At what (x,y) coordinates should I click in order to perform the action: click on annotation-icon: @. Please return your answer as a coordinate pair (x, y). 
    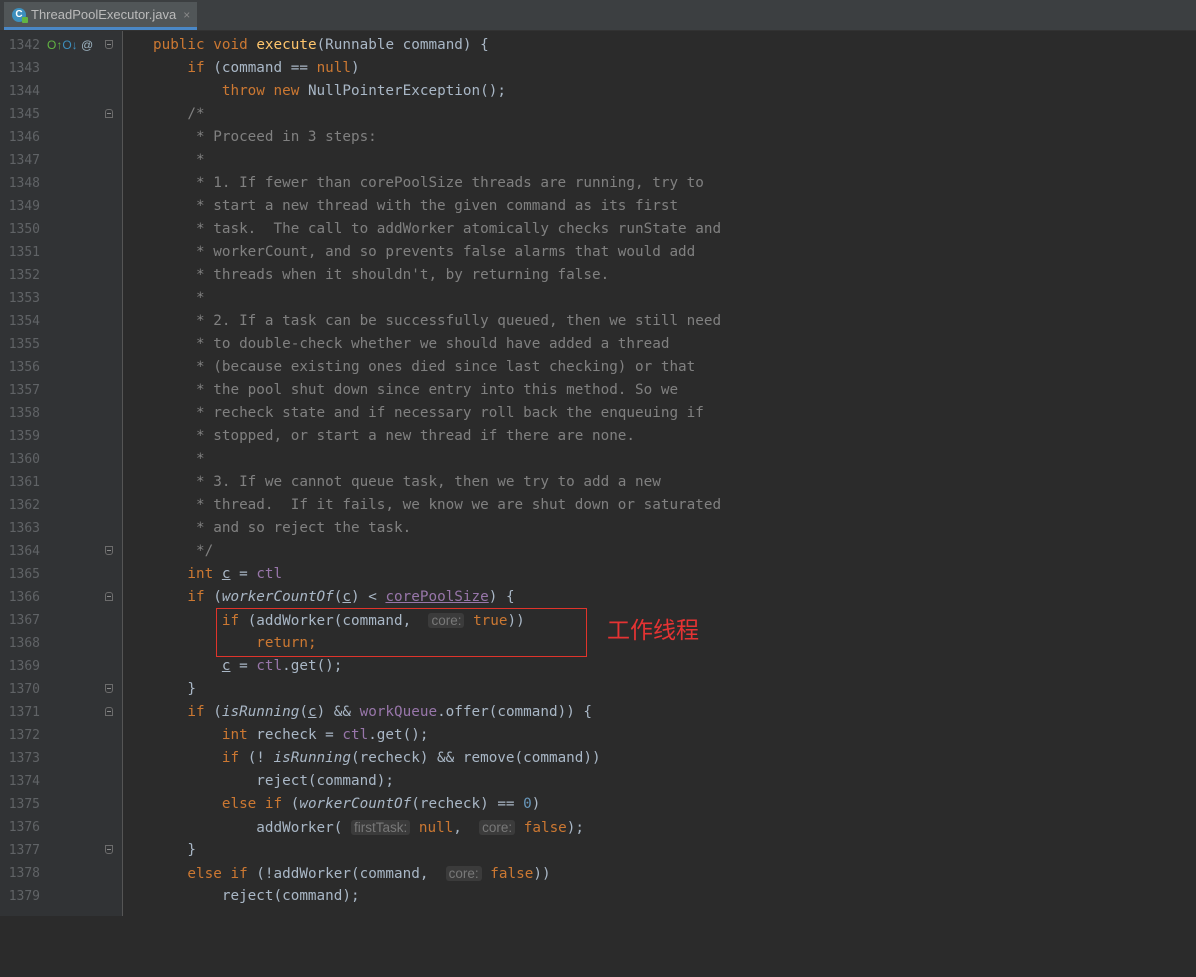
    Looking at the image, I should click on (87, 45).